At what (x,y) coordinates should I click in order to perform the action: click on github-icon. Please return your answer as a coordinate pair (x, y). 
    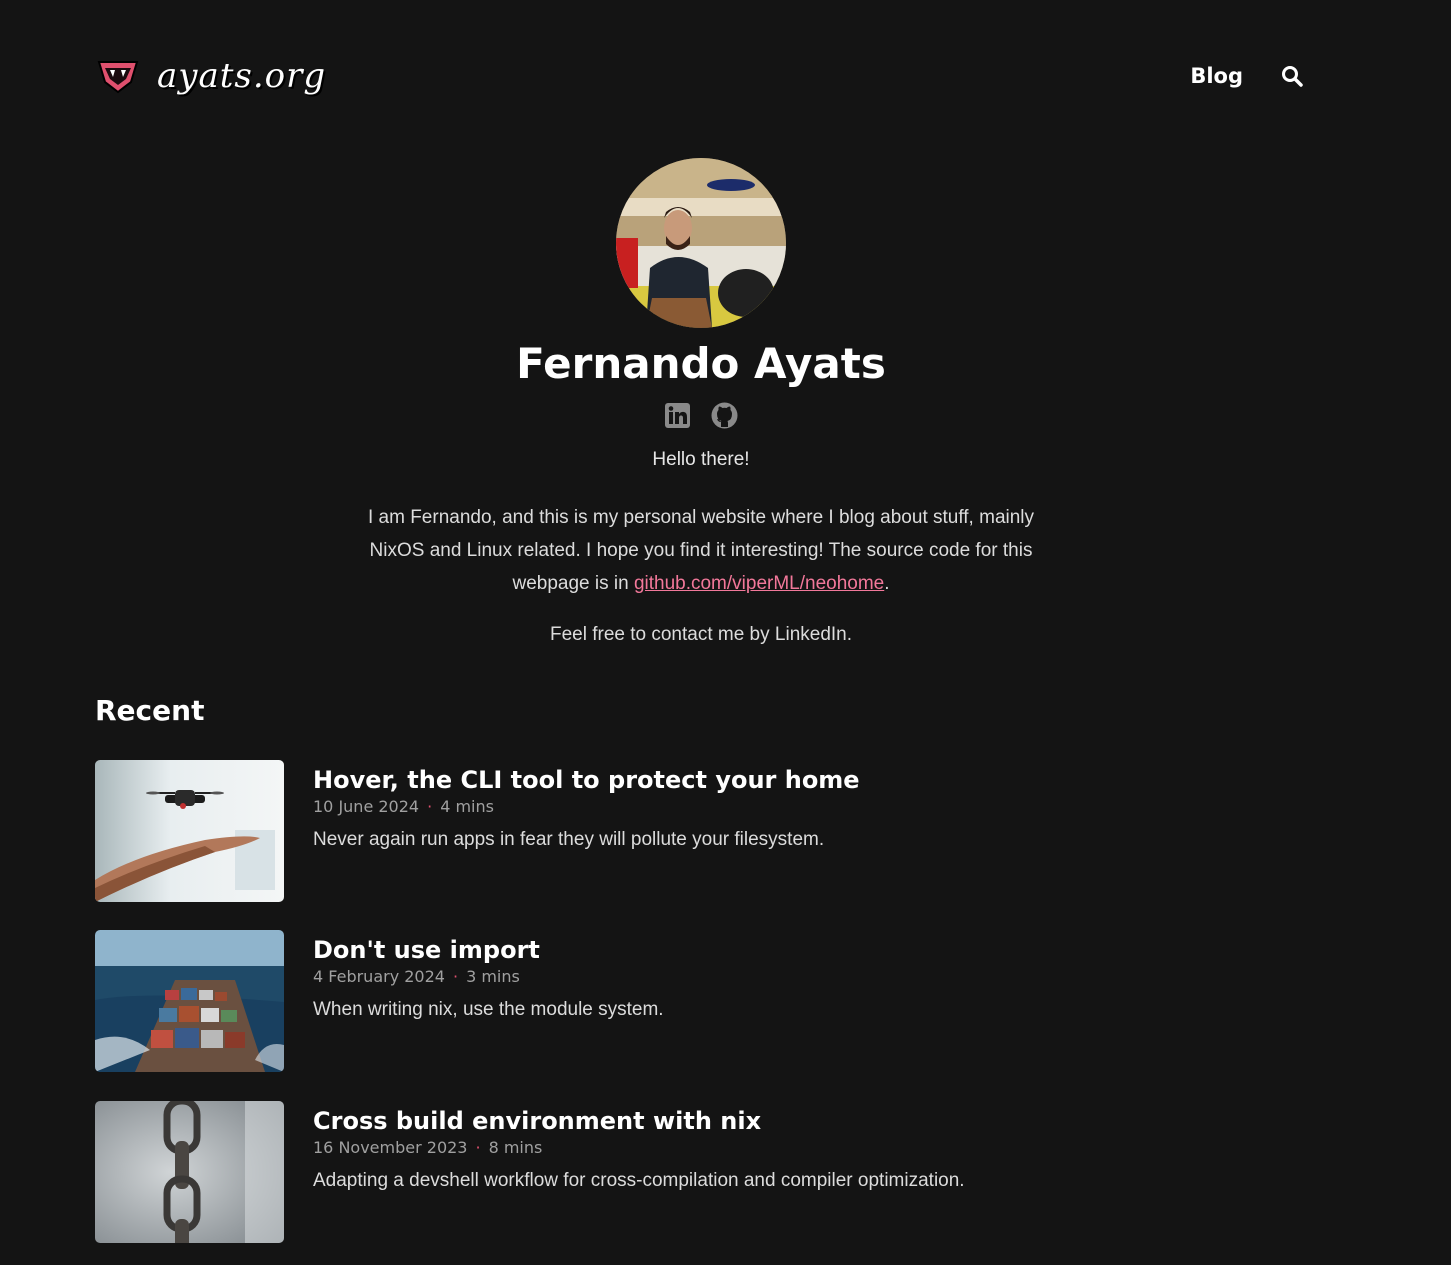
    Looking at the image, I should click on (724, 415).